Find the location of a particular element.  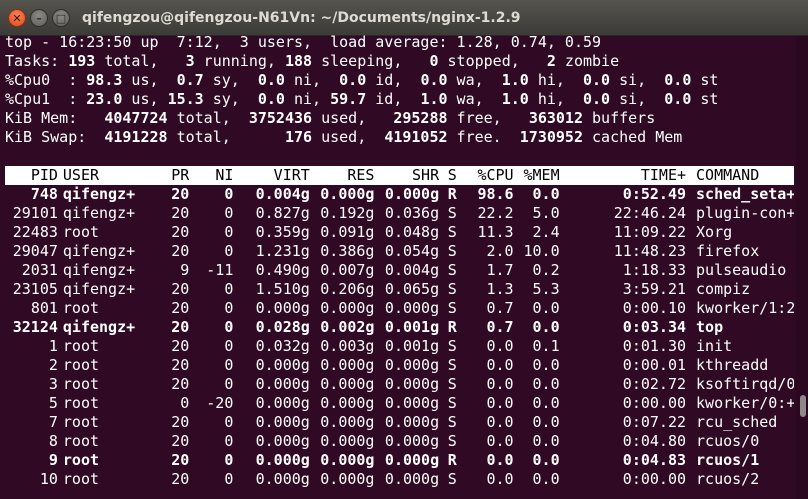

cell-user: qifengz+ is located at coordinates (99, 327).